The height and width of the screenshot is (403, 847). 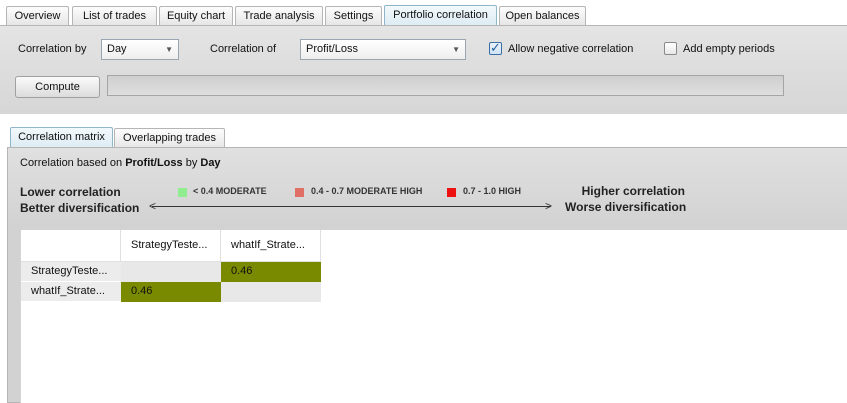 What do you see at coordinates (626, 207) in the screenshot?
I see `higher-correlation-line2: Worse diversification` at bounding box center [626, 207].